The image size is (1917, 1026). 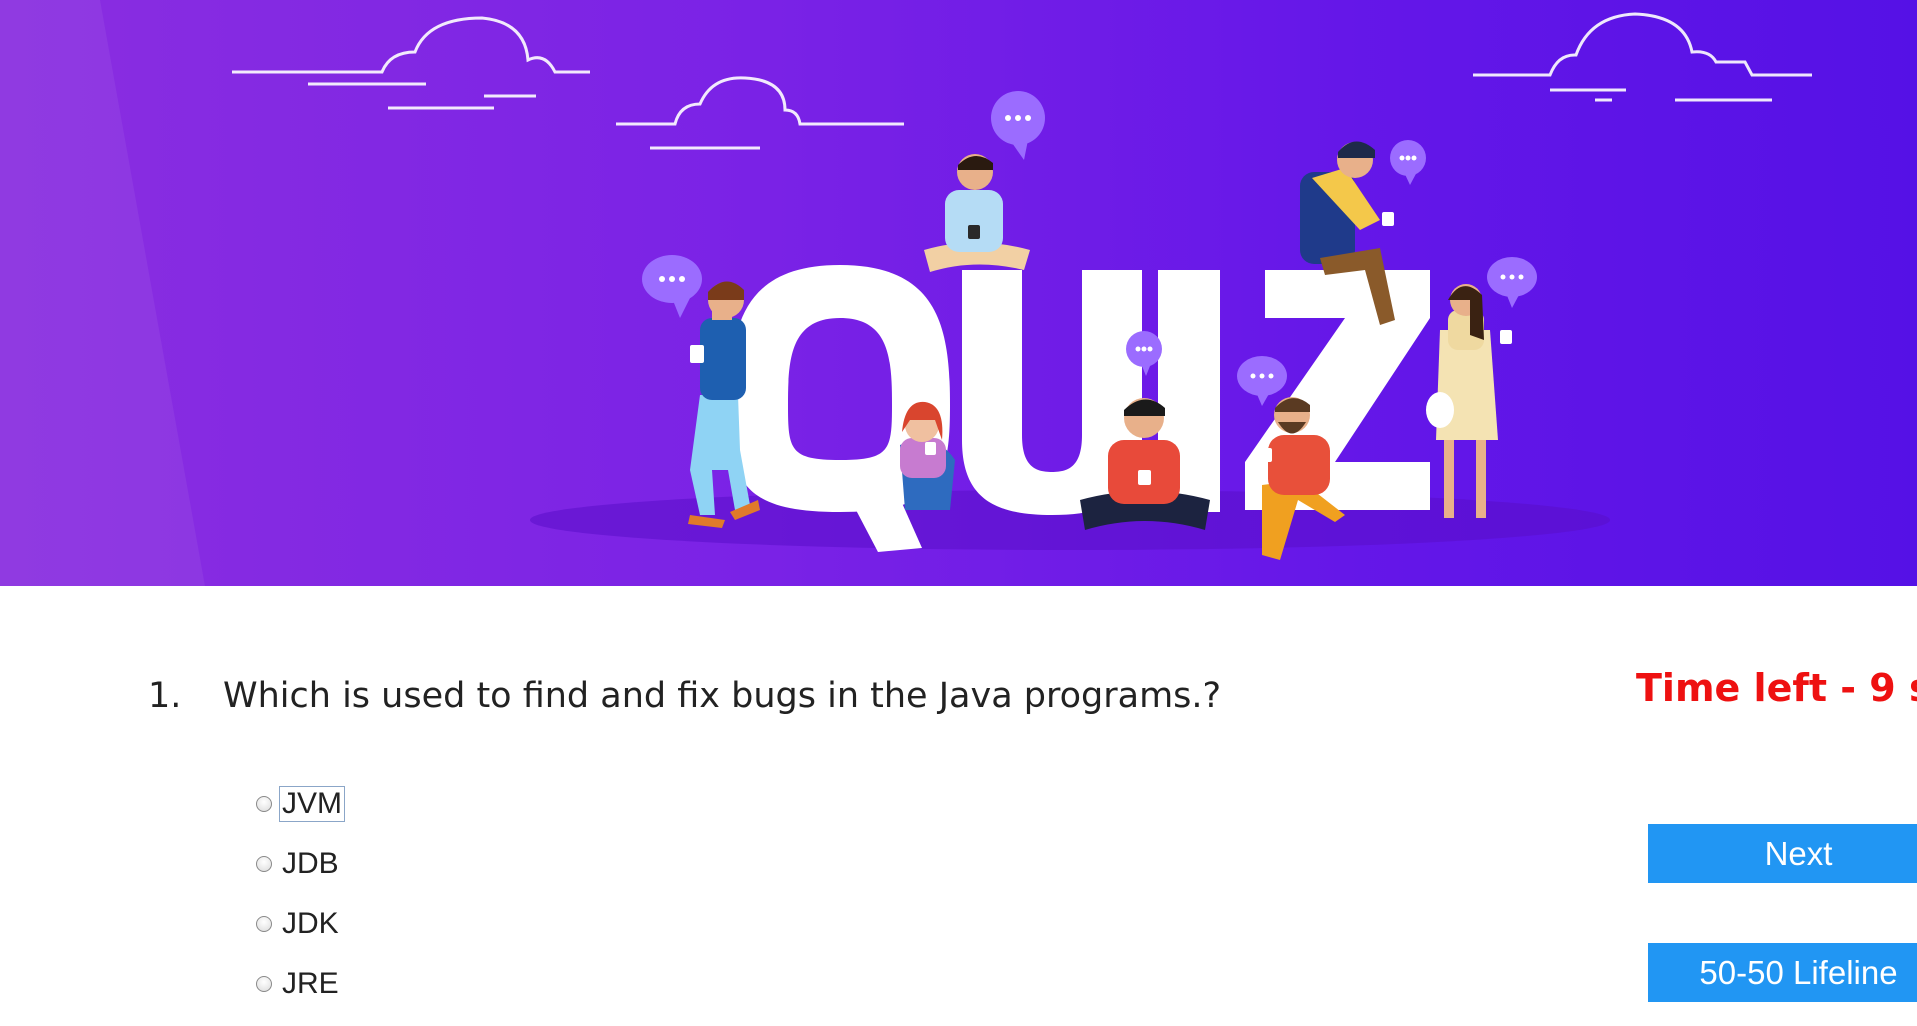 I want to click on option-label: JVM, so click(x=312, y=804).